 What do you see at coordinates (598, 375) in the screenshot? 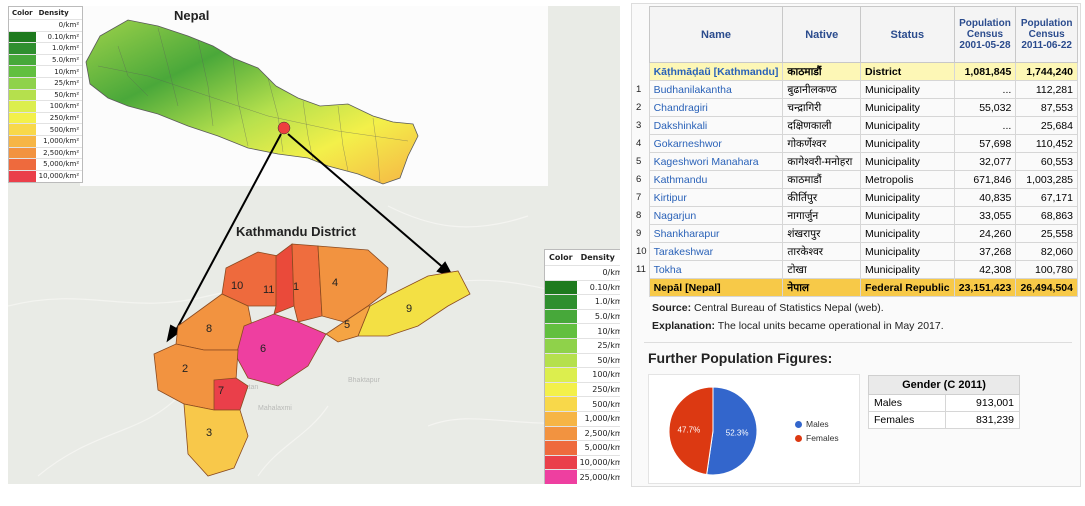
I see `legend-value: 100/km²` at bounding box center [598, 375].